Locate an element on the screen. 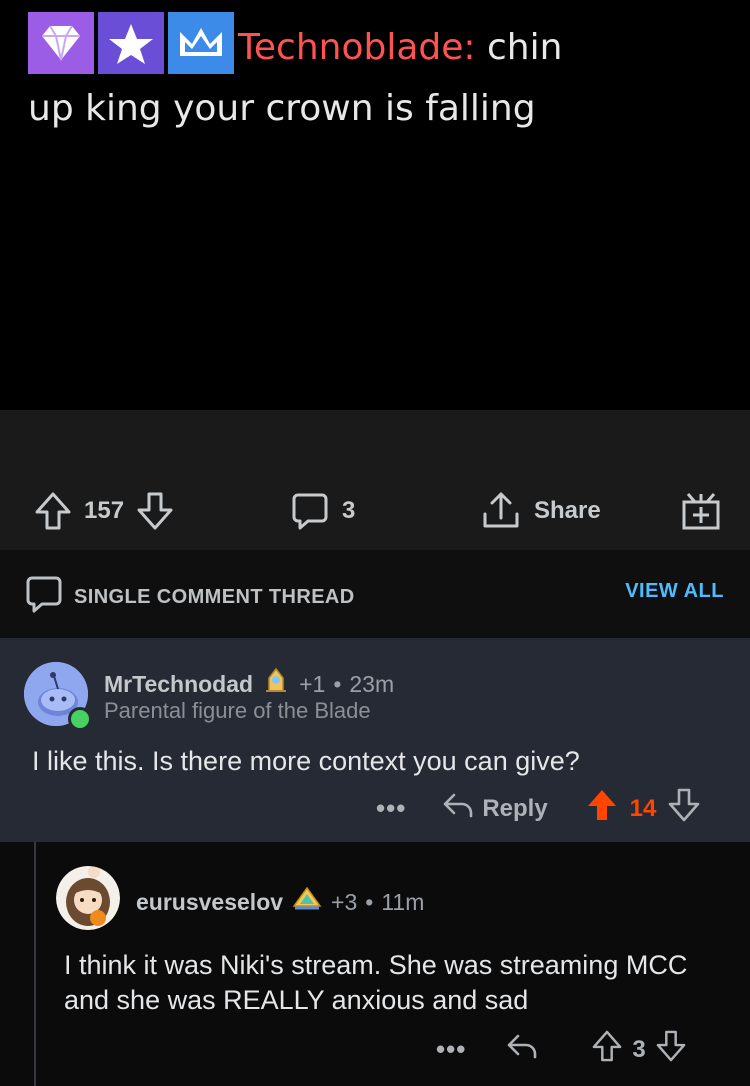  thread-label-text: SINGLE COMMENT THREAD is located at coordinates (214, 596).